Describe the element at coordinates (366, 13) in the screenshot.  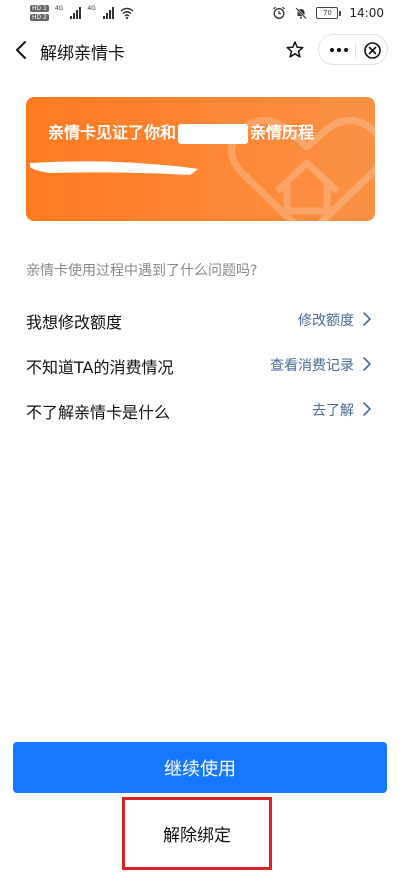
I see `status-time: 14:00` at that location.